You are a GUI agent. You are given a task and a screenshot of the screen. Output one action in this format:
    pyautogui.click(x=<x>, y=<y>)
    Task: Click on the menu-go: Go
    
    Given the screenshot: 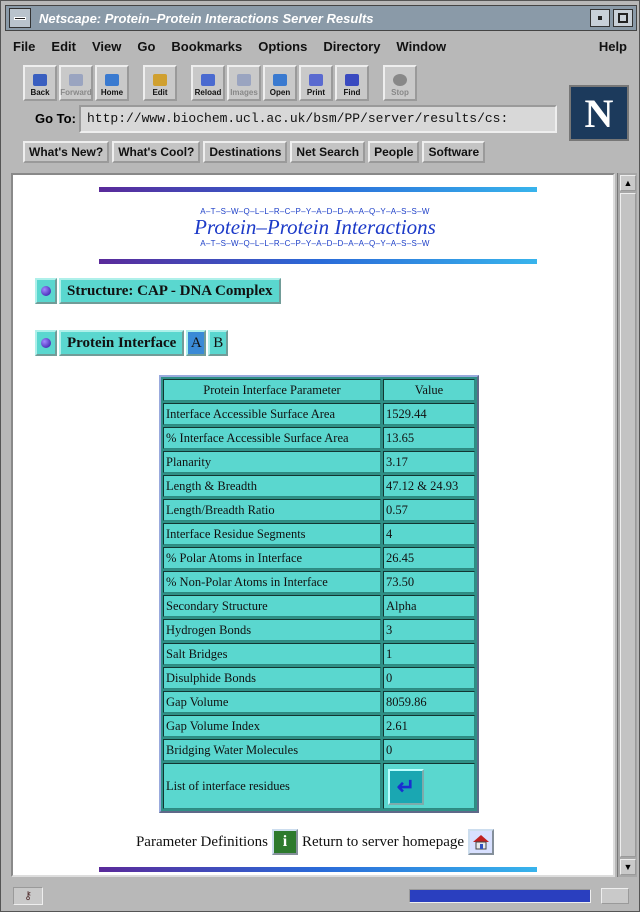 What is the action you would take?
    pyautogui.click(x=146, y=46)
    